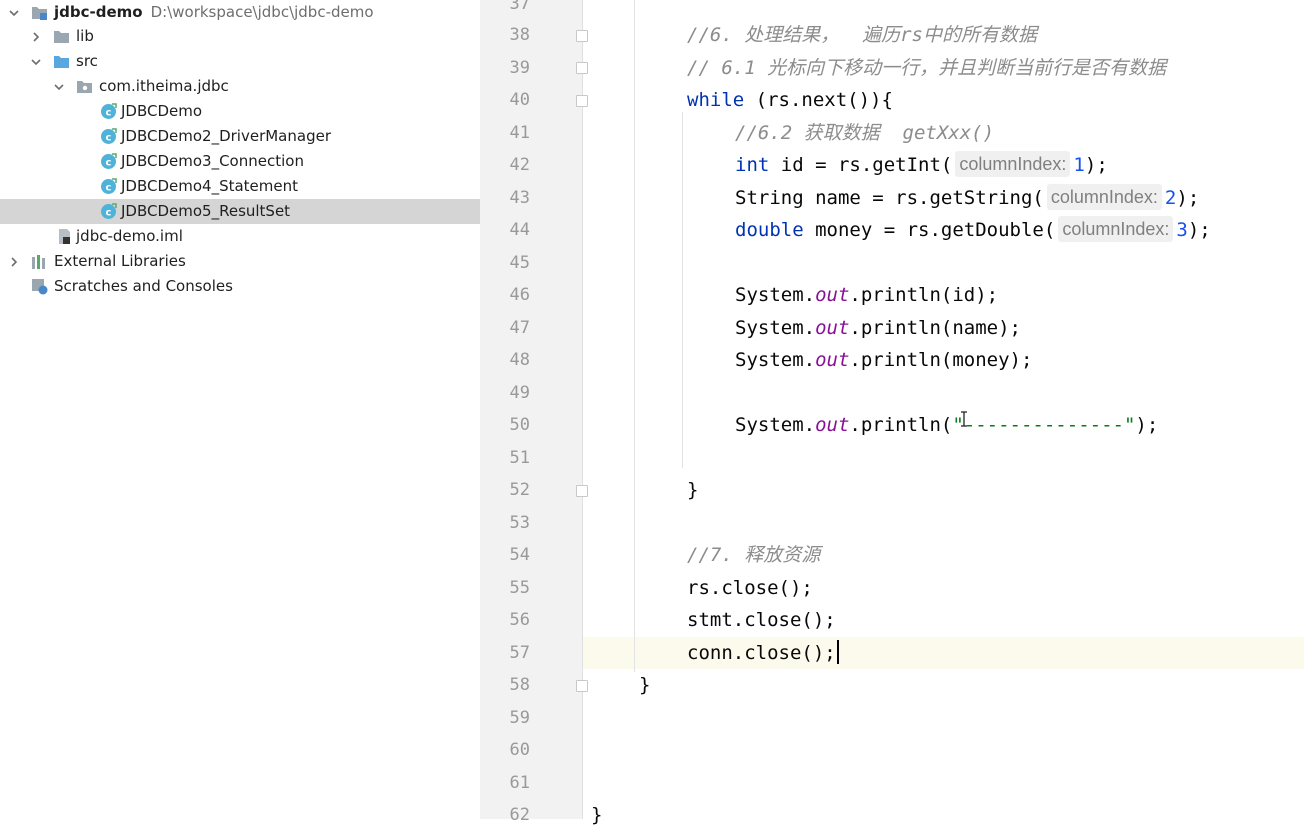  I want to click on package-icon, so click(84, 86).